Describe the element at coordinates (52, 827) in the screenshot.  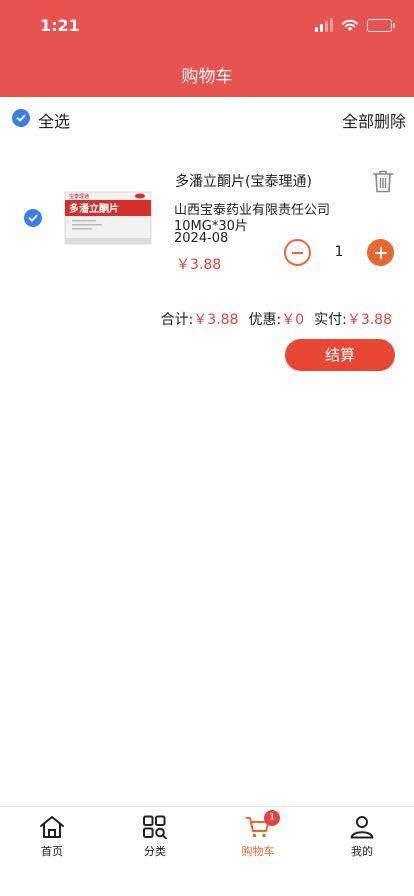
I see `home-icon` at that location.